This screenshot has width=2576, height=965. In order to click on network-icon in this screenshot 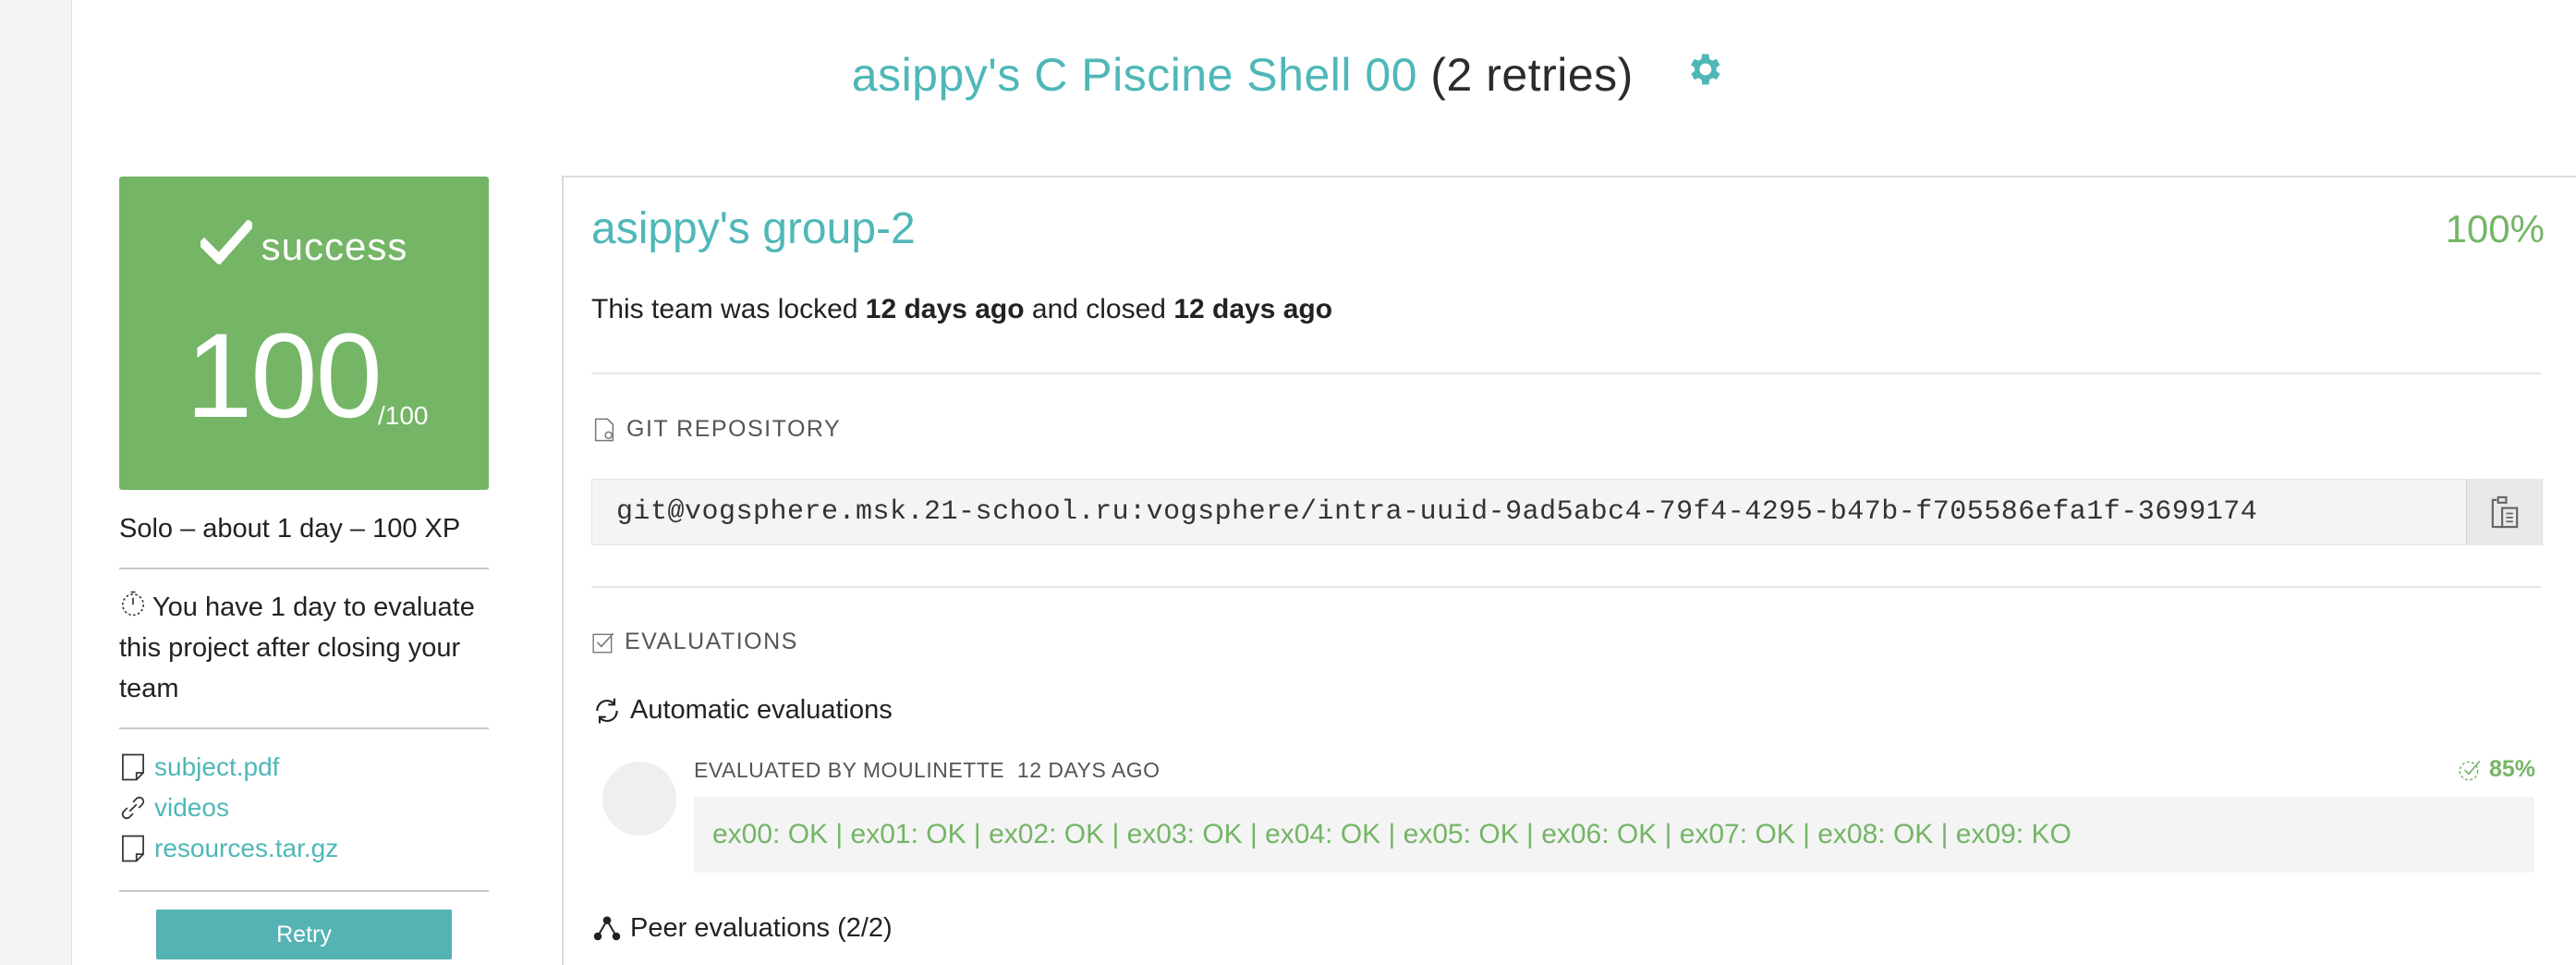, I will do `click(607, 928)`.